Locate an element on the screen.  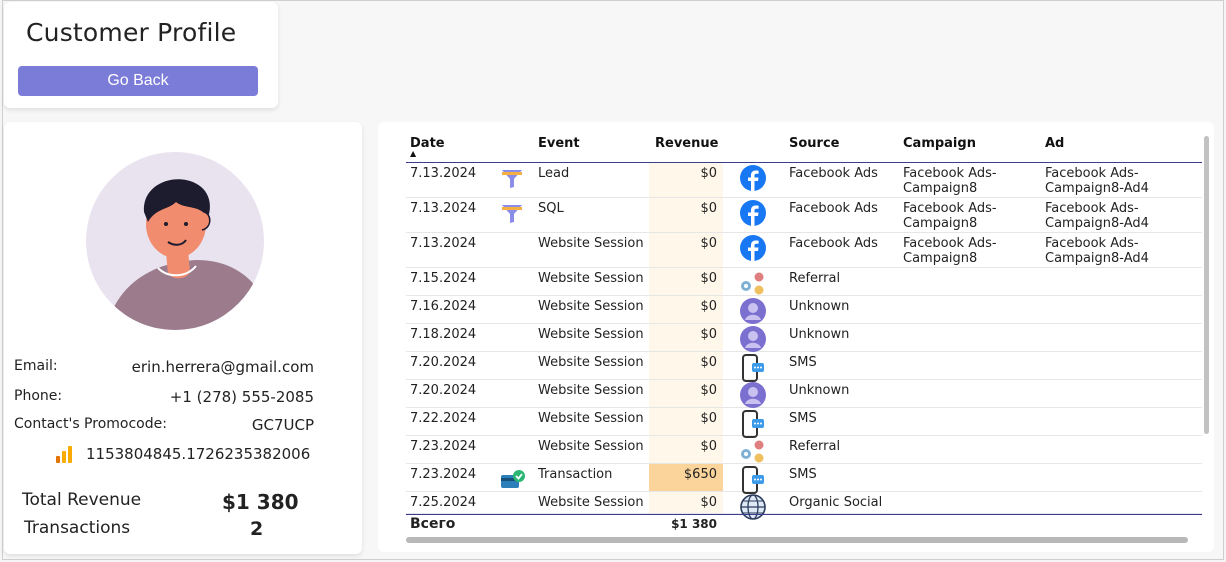
person-avatar-icon is located at coordinates (185, 254).